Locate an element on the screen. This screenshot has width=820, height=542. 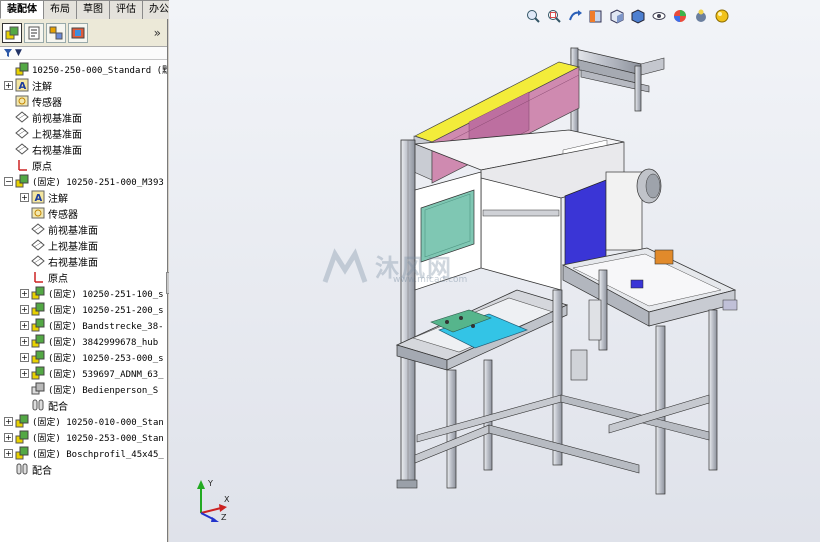
tree-item: + (固定) 10250-010-000_Stan is located at coordinates (83, 421).